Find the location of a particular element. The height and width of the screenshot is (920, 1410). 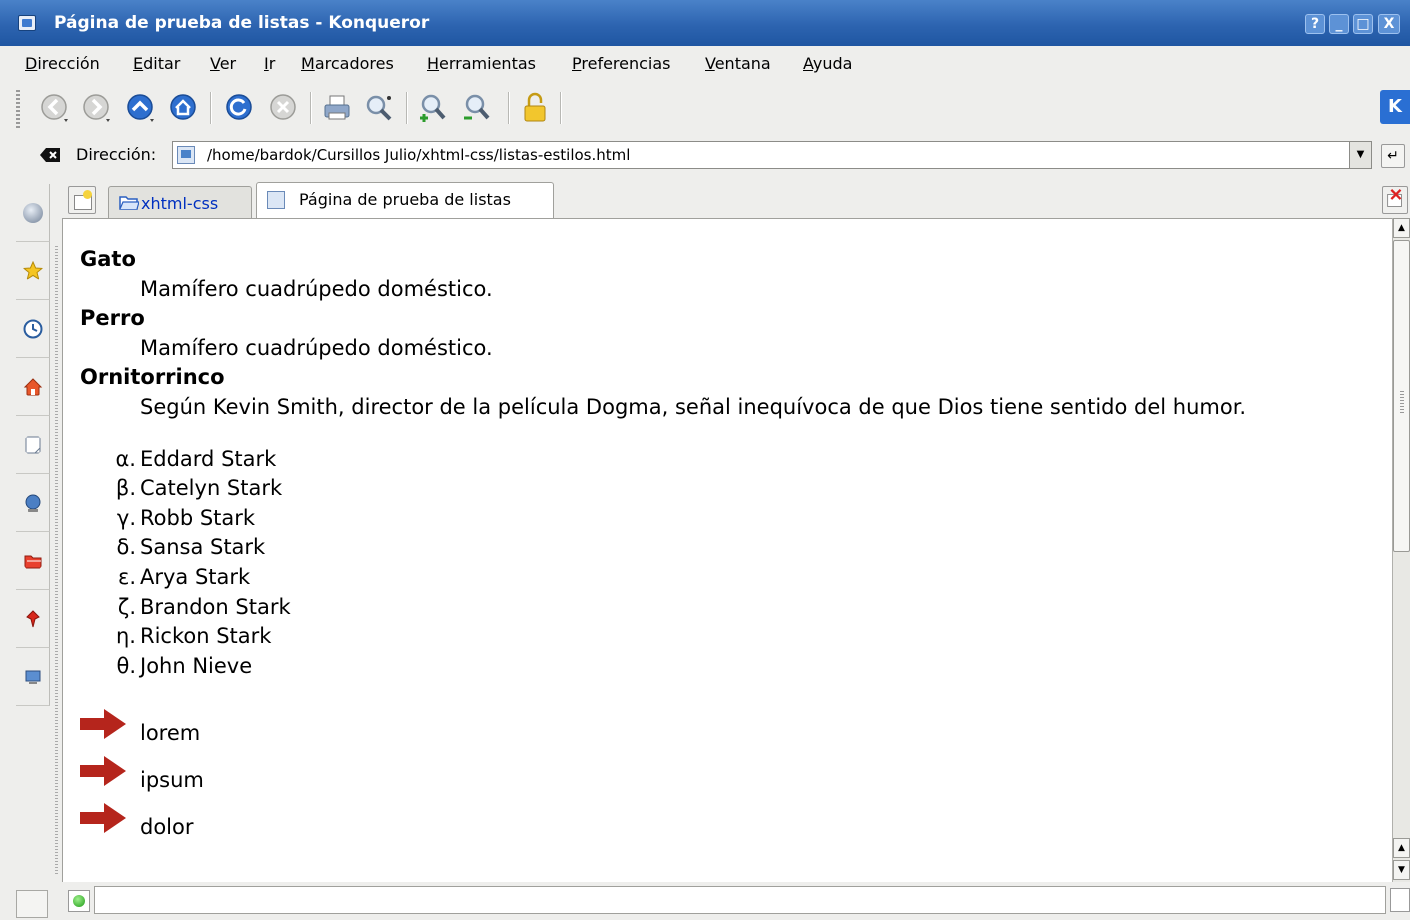

list-marker: ε. is located at coordinates (126, 576).